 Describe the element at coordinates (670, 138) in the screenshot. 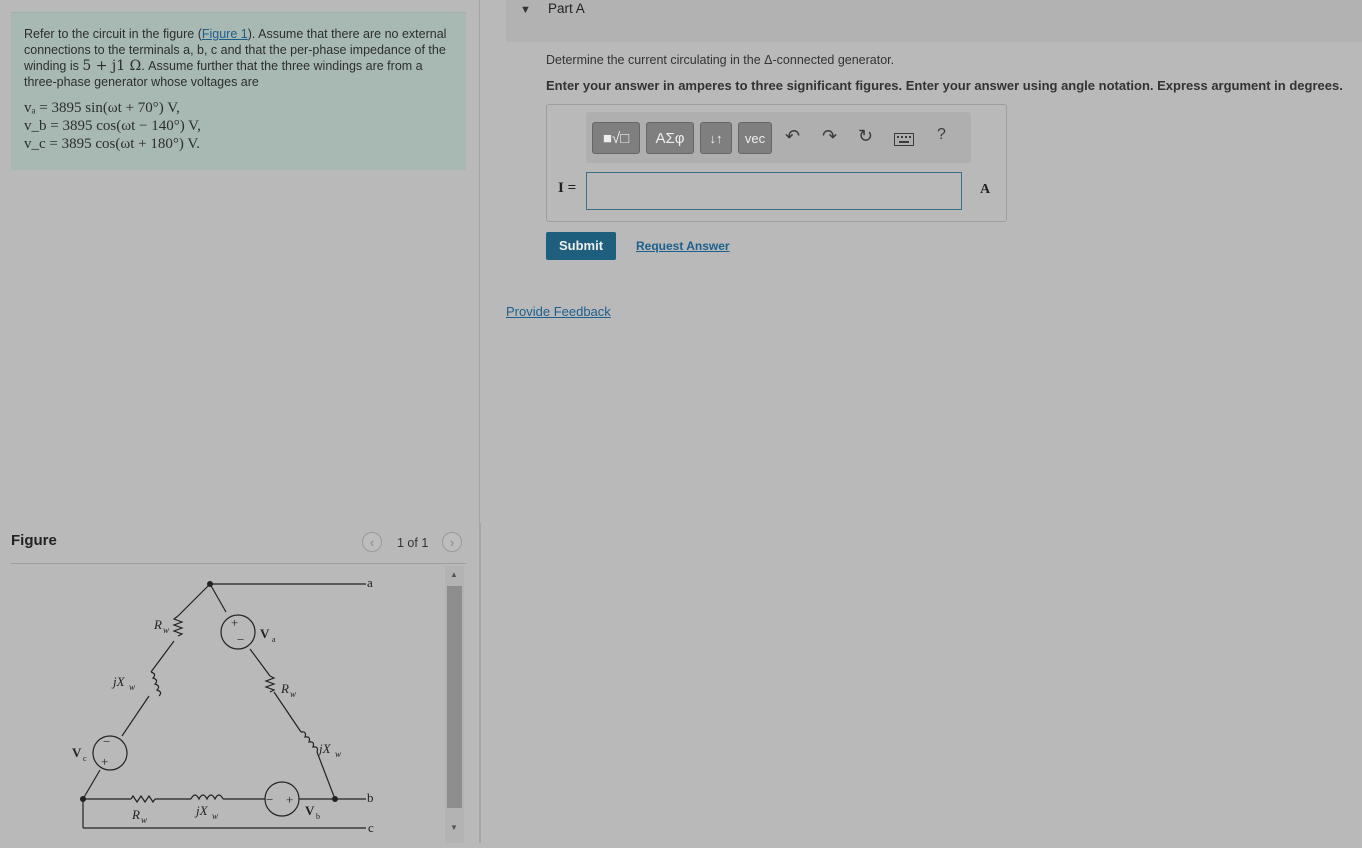

I see `greek-symbols-button: ΑΣφ` at that location.